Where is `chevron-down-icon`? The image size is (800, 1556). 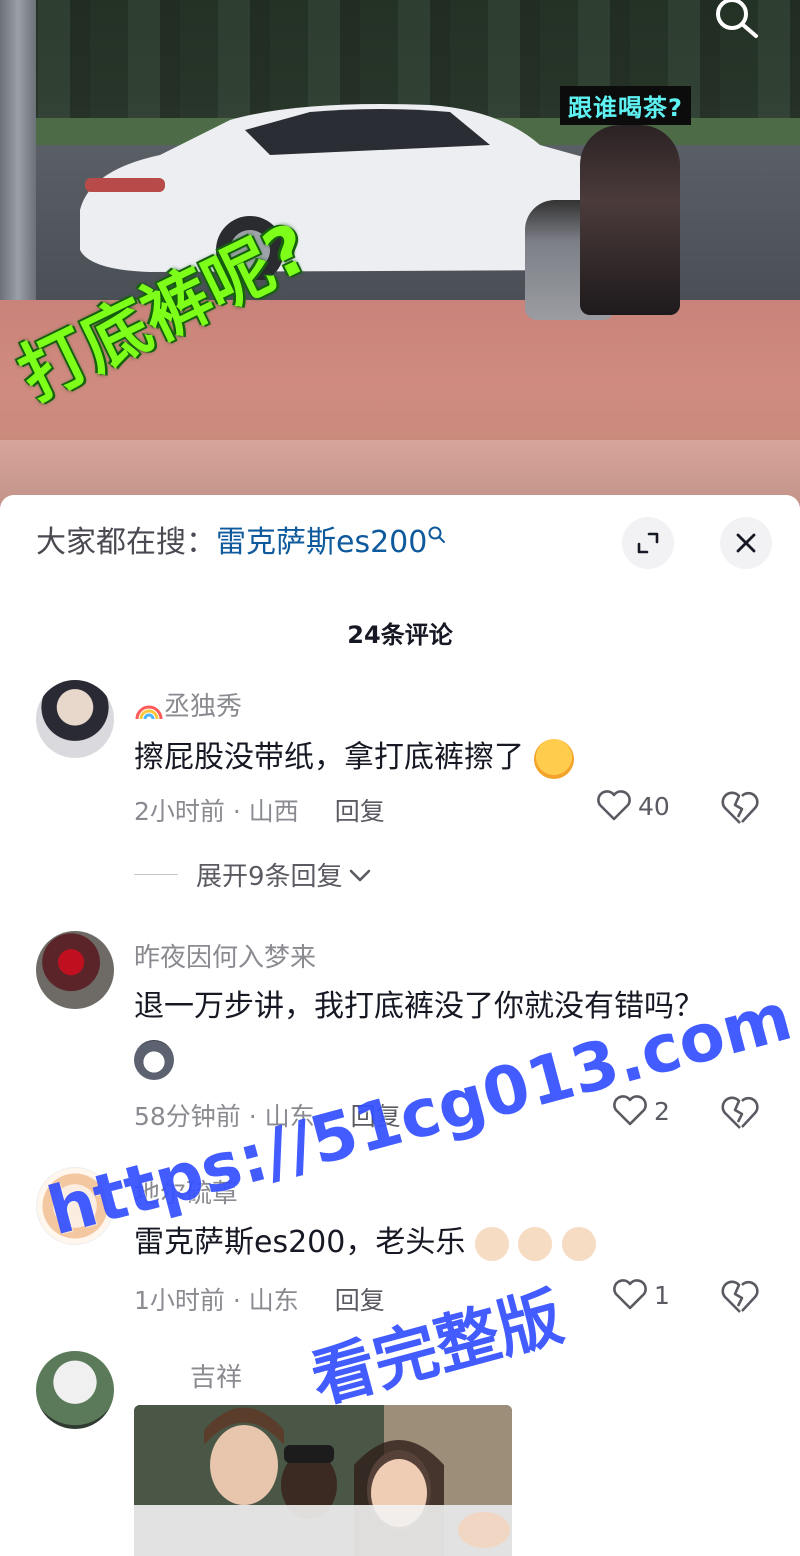 chevron-down-icon is located at coordinates (359, 875).